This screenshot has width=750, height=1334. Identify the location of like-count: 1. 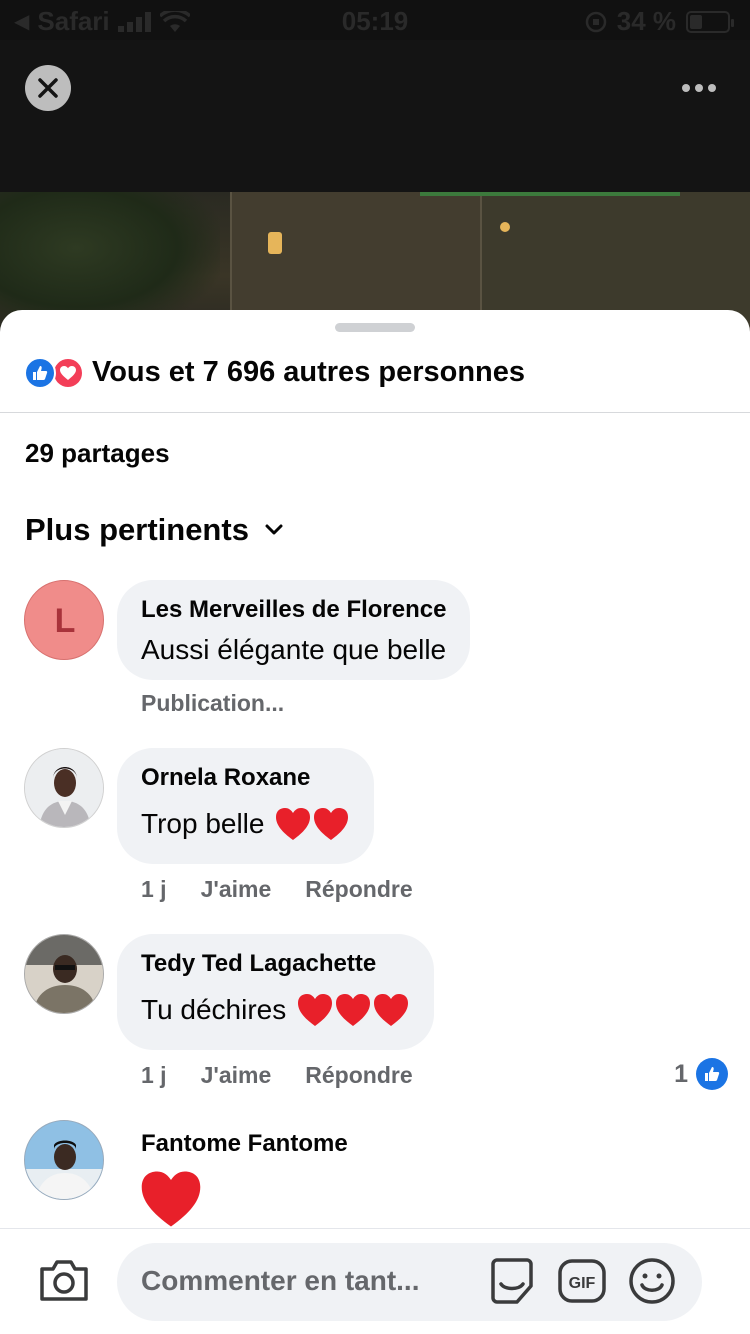
(681, 1073).